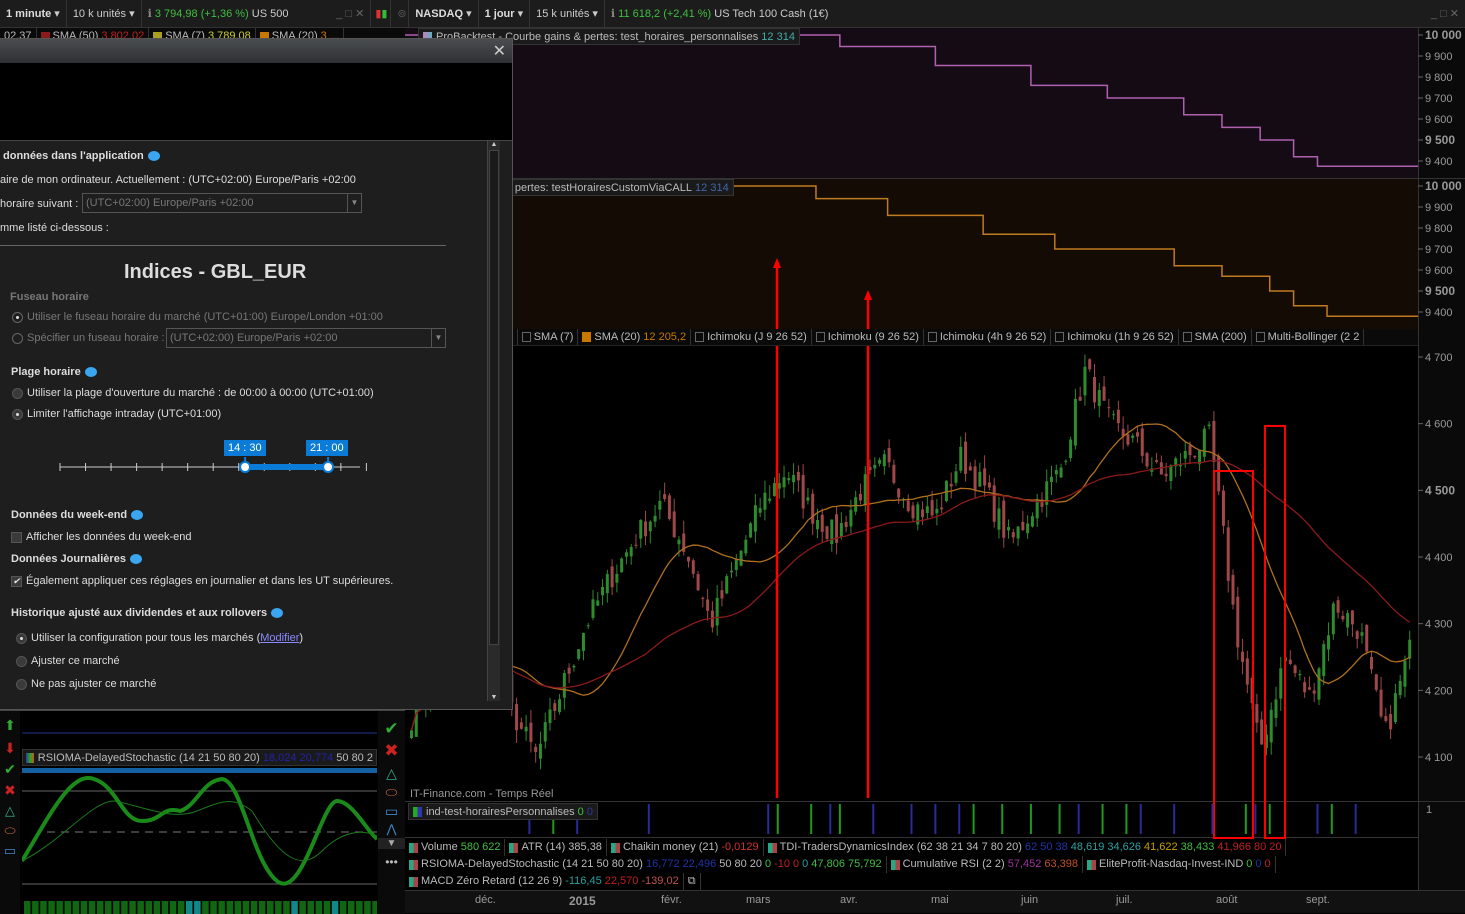 This screenshot has height=914, width=1465. I want to click on indicator-legend-item: Ichimoku (9 26 52), so click(868, 337).